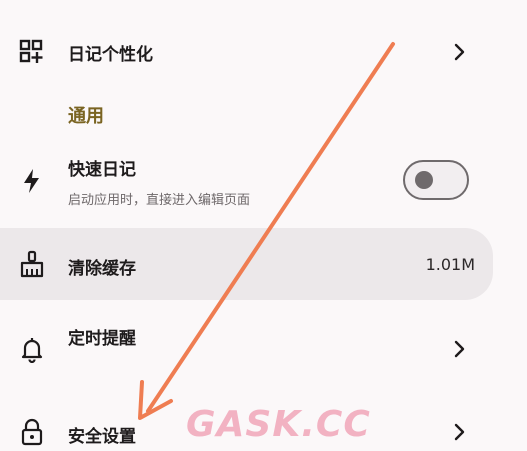  Describe the element at coordinates (424, 180) in the screenshot. I see `toggle-knob` at that location.